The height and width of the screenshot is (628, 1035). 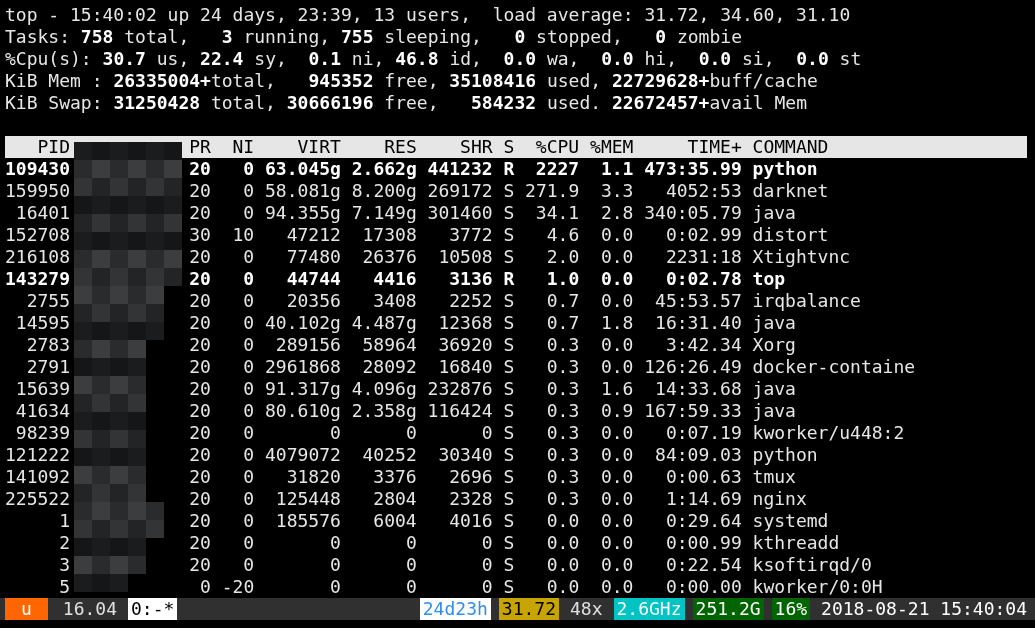 What do you see at coordinates (37, 235) in the screenshot?
I see `table-cell: 152708` at bounding box center [37, 235].